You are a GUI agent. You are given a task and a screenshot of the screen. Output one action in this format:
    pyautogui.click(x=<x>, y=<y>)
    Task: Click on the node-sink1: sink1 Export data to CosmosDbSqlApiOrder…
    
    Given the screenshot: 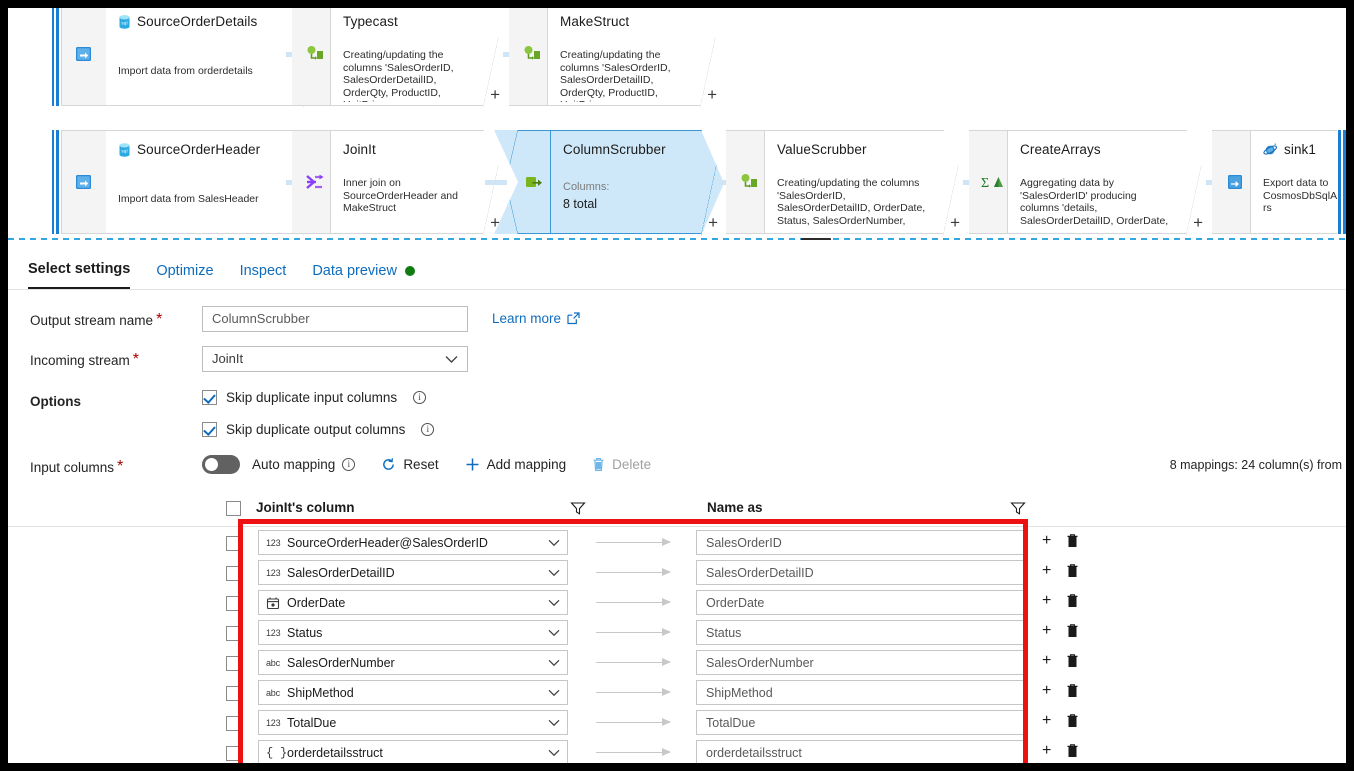 What is the action you would take?
    pyautogui.click(x=1298, y=182)
    